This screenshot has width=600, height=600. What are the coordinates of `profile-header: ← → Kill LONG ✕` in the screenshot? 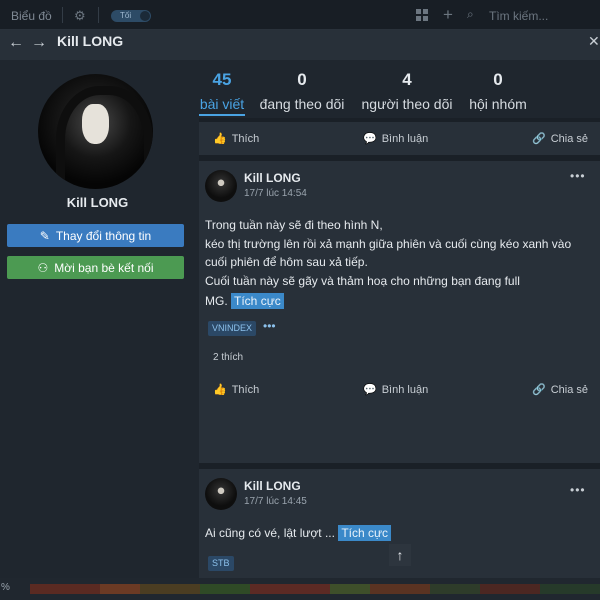 It's located at (300, 45).